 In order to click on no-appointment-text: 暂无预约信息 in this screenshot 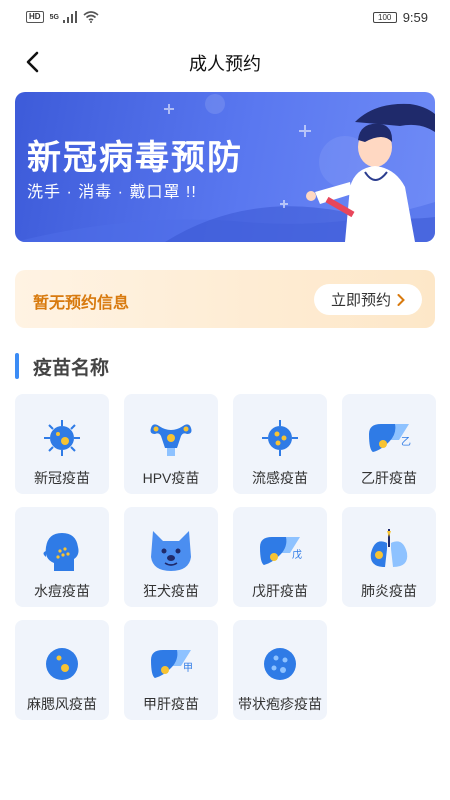, I will do `click(81, 303)`.